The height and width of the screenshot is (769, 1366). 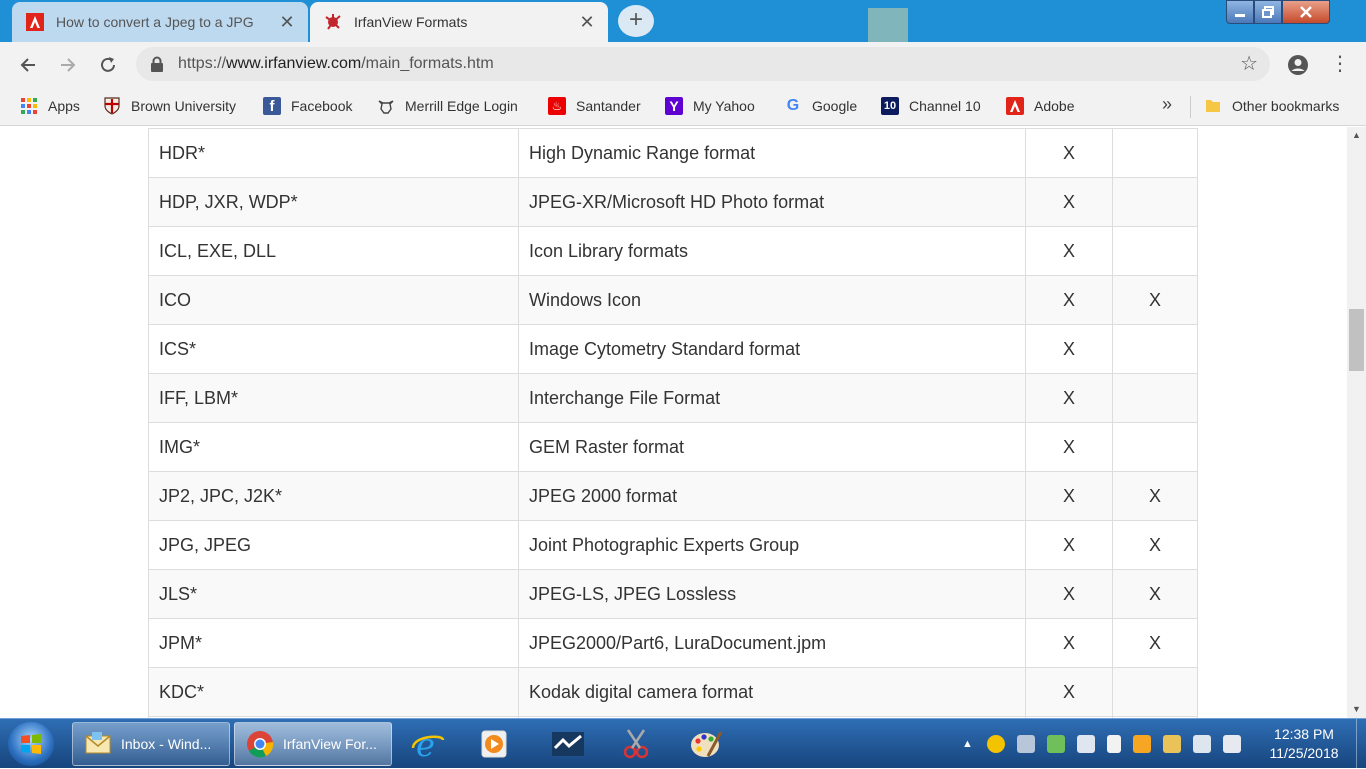 What do you see at coordinates (772, 300) in the screenshot?
I see `format-description-cell: Windows Icon` at bounding box center [772, 300].